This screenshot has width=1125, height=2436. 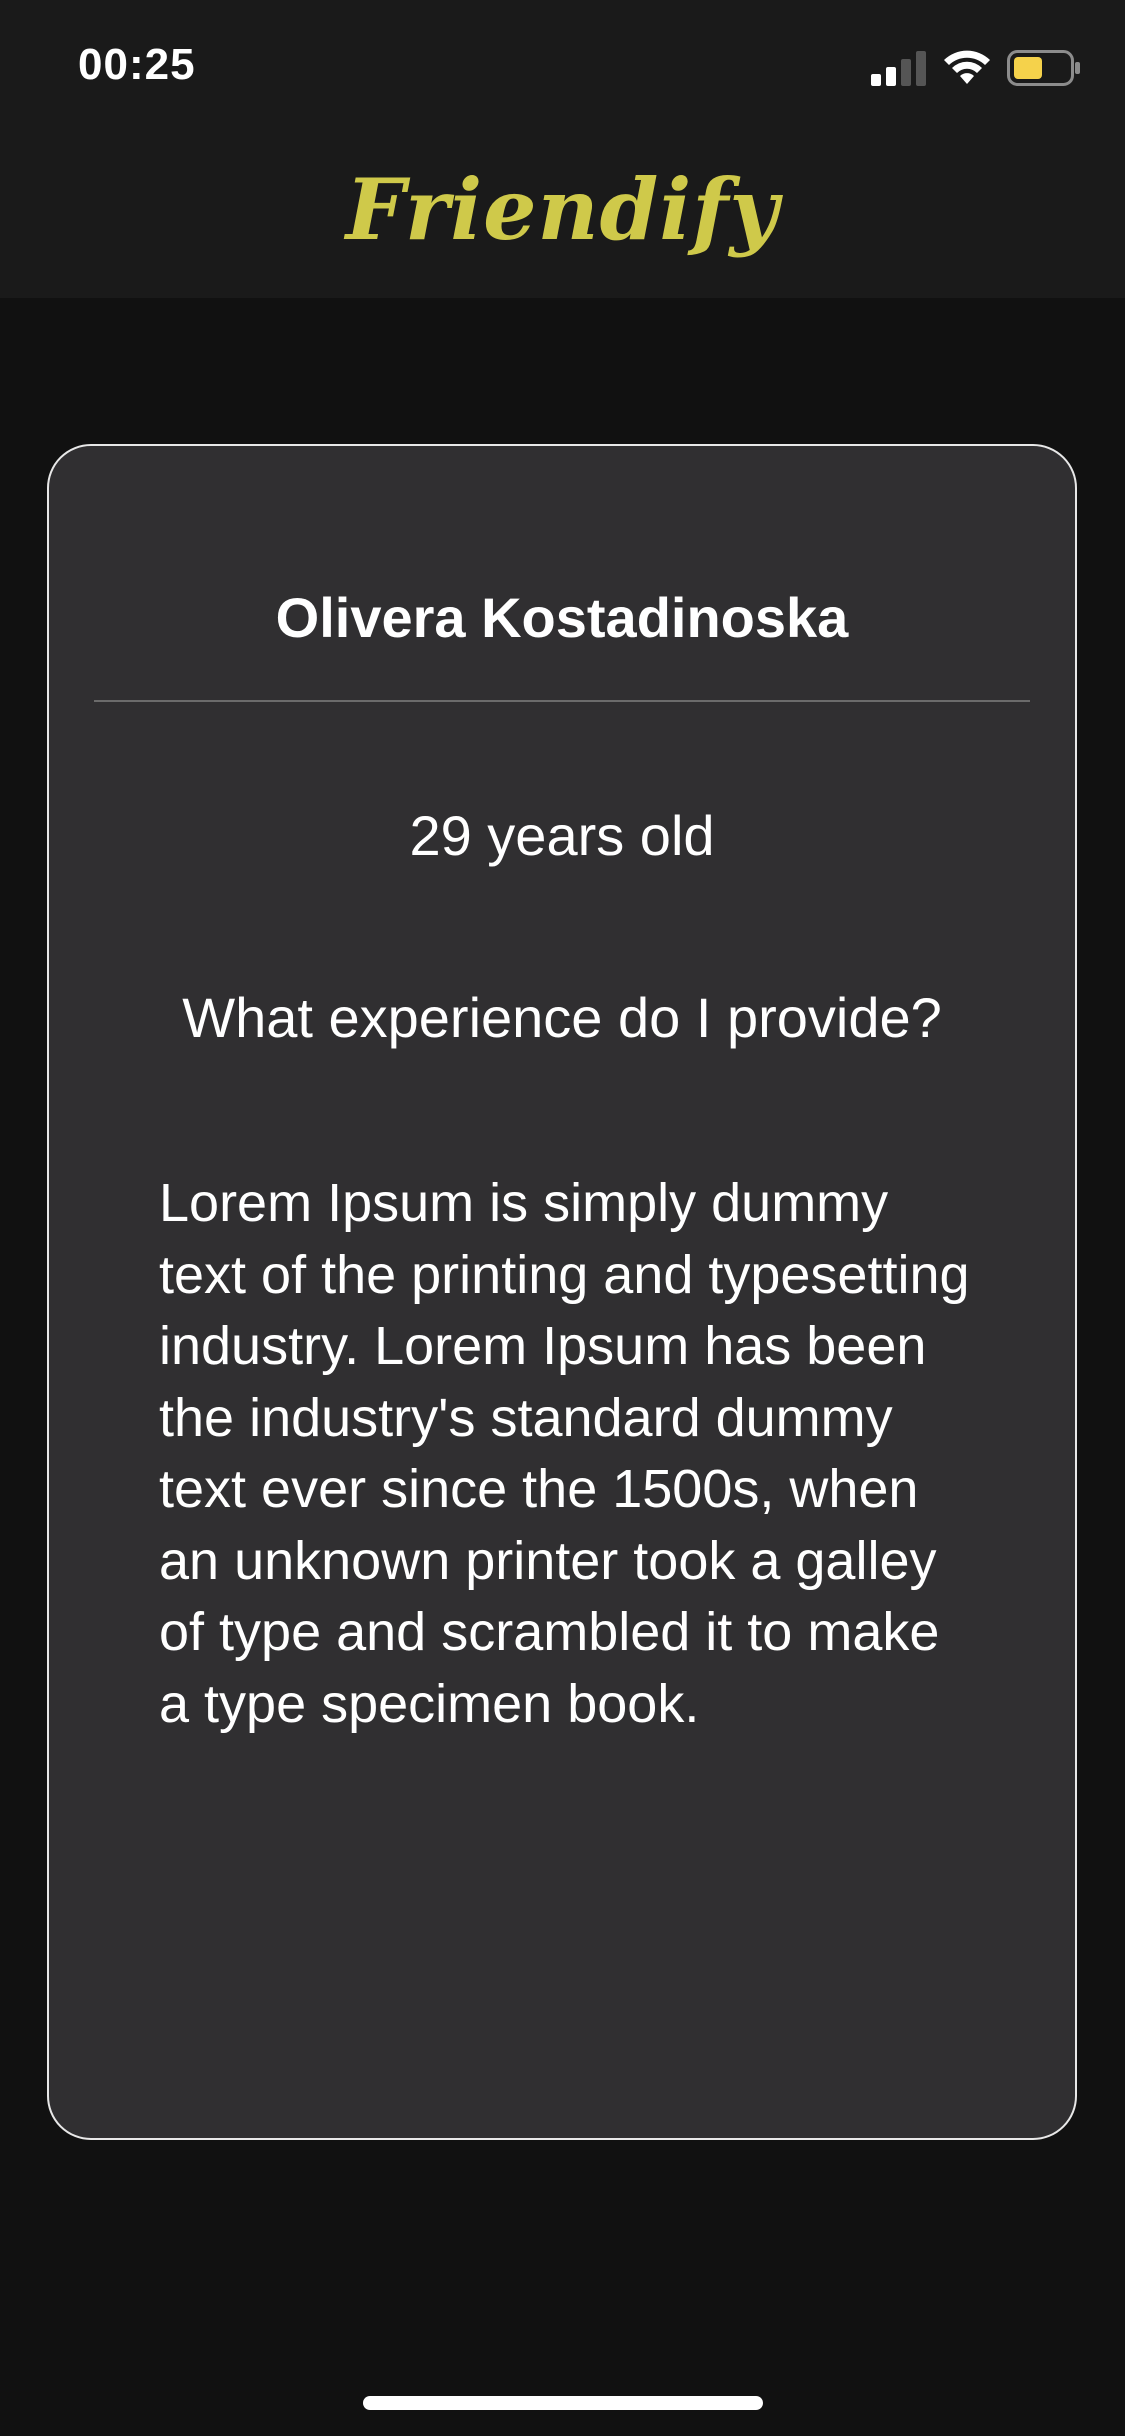 What do you see at coordinates (562, 70) in the screenshot?
I see `status-bar: 00:25` at bounding box center [562, 70].